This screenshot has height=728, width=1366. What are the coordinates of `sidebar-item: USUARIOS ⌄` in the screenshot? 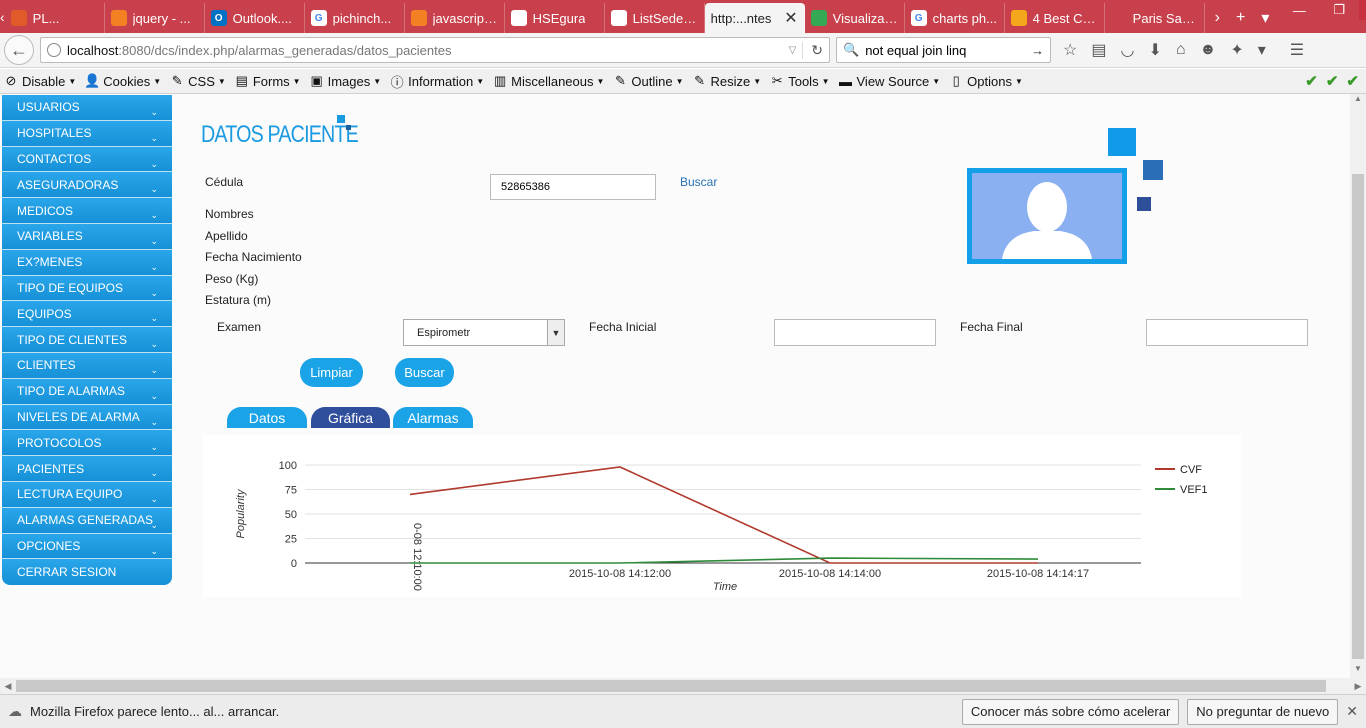 It's located at (87, 108).